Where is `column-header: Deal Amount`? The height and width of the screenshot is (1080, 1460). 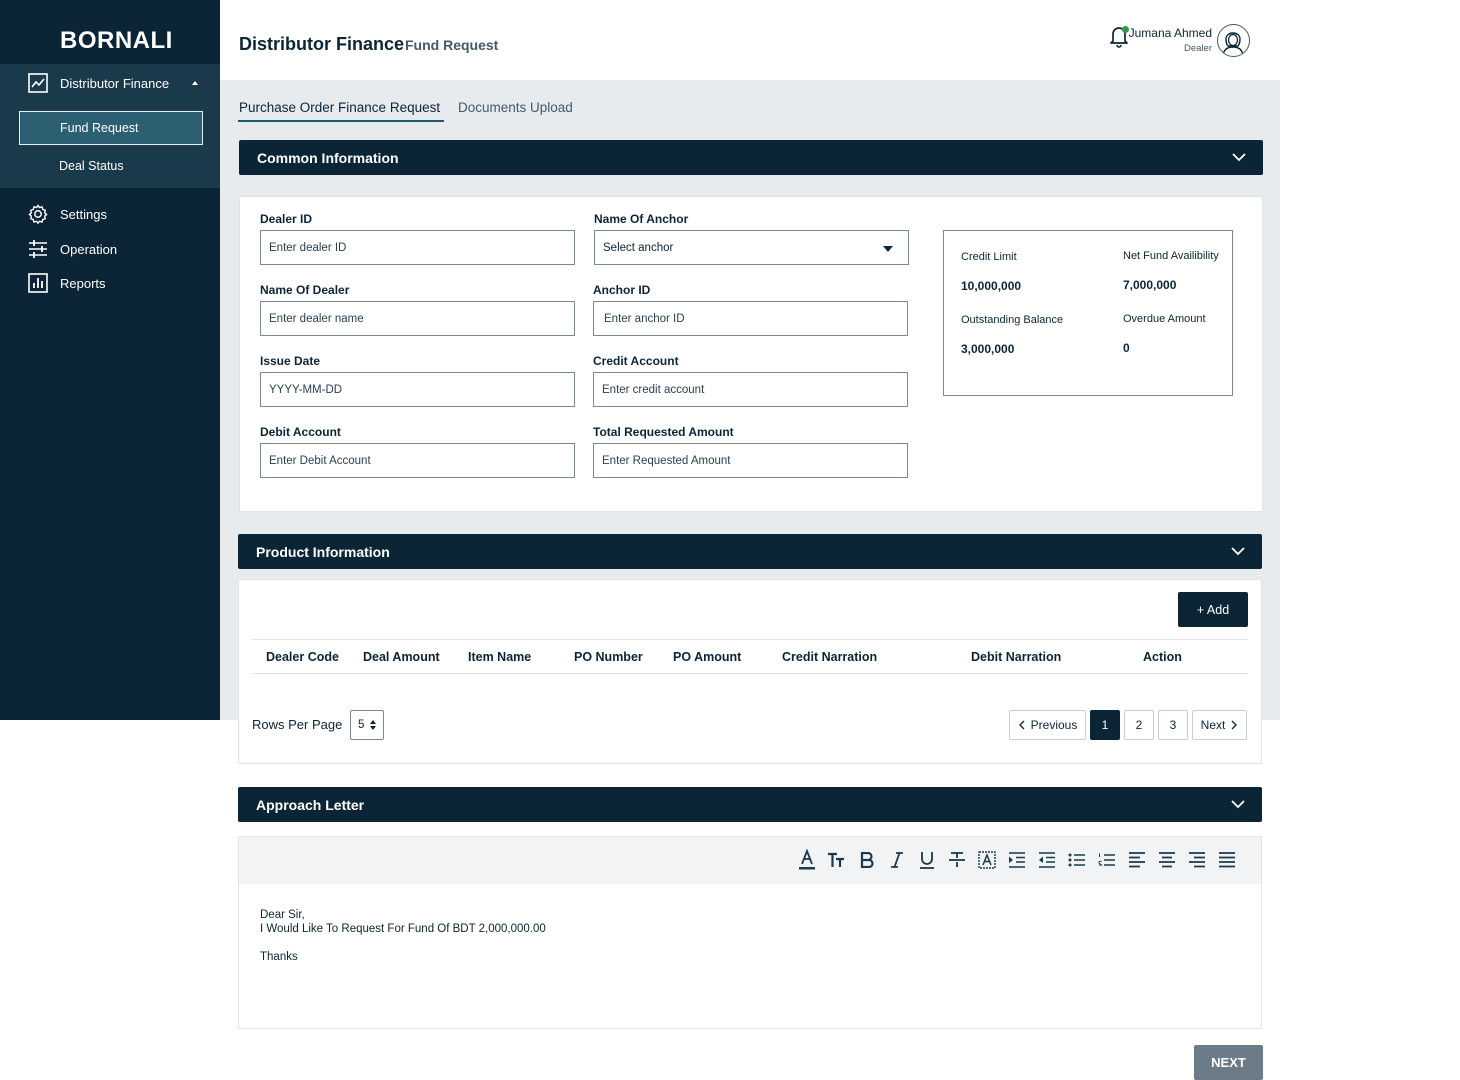
column-header: Deal Amount is located at coordinates (401, 657).